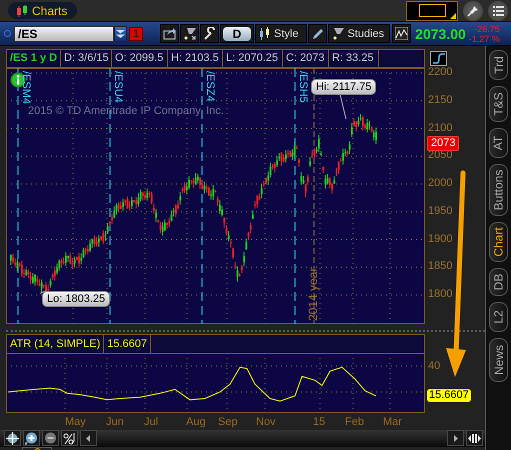 This screenshot has width=511, height=450. What do you see at coordinates (140, 58) in the screenshot?
I see `ohlc-value: O: 2099.5` at bounding box center [140, 58].